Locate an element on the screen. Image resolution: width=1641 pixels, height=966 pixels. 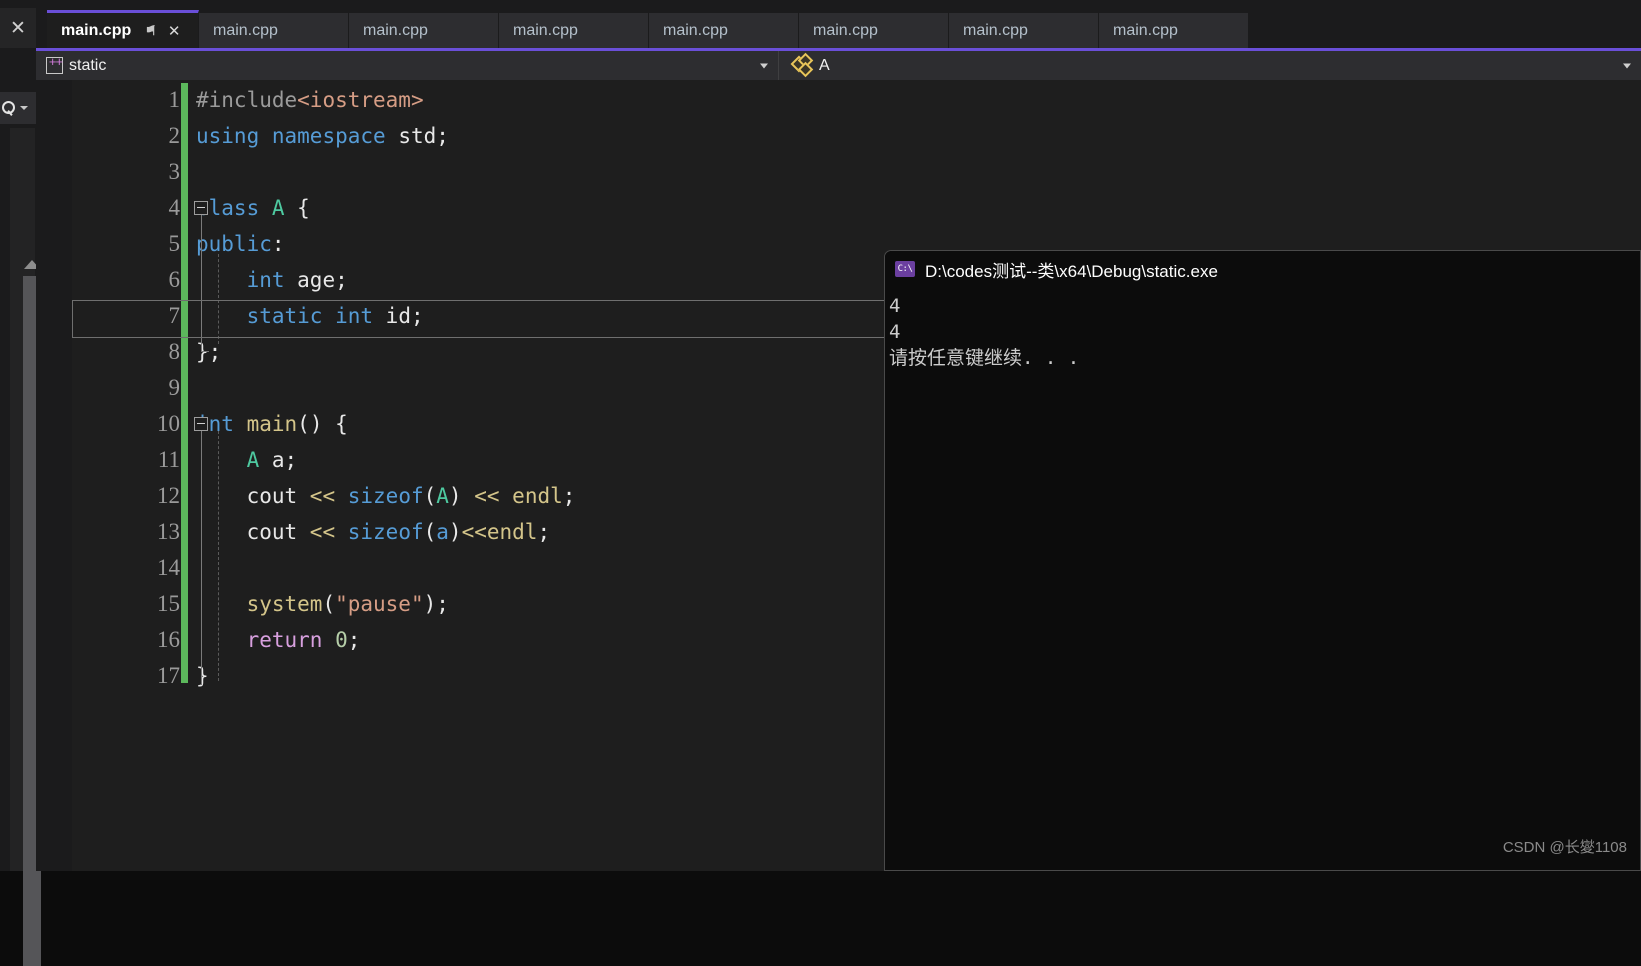
search-icon is located at coordinates (9, 108).